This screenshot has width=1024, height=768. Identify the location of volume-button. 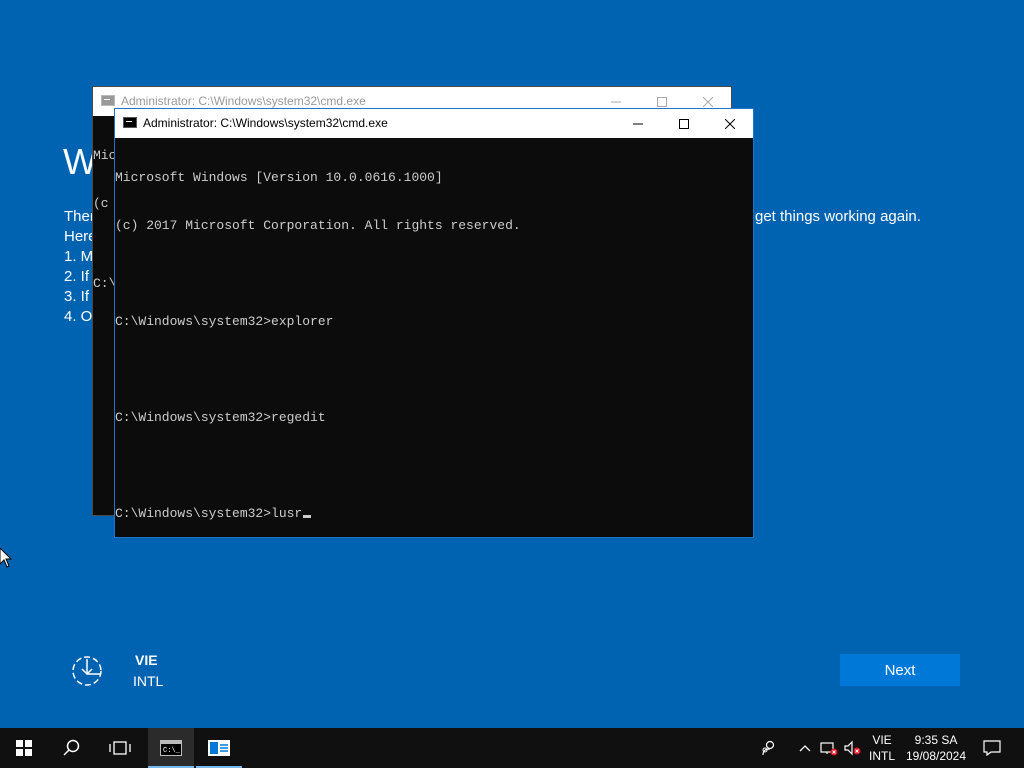
(853, 748).